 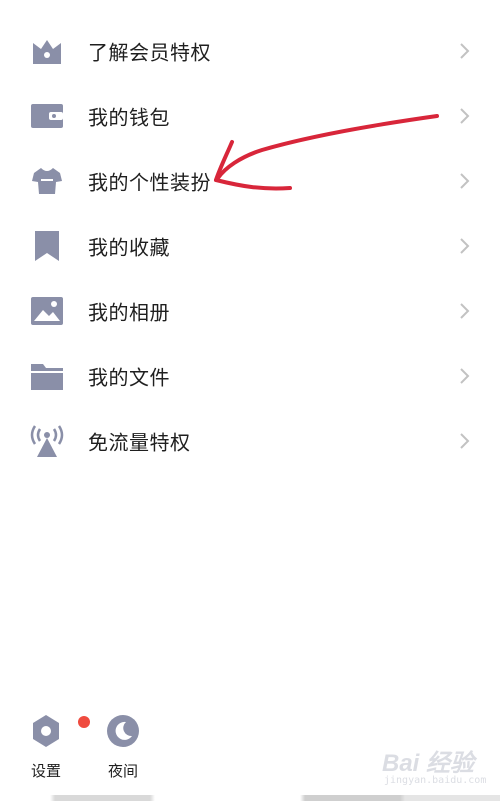 What do you see at coordinates (47, 51) in the screenshot?
I see `crown-icon` at bounding box center [47, 51].